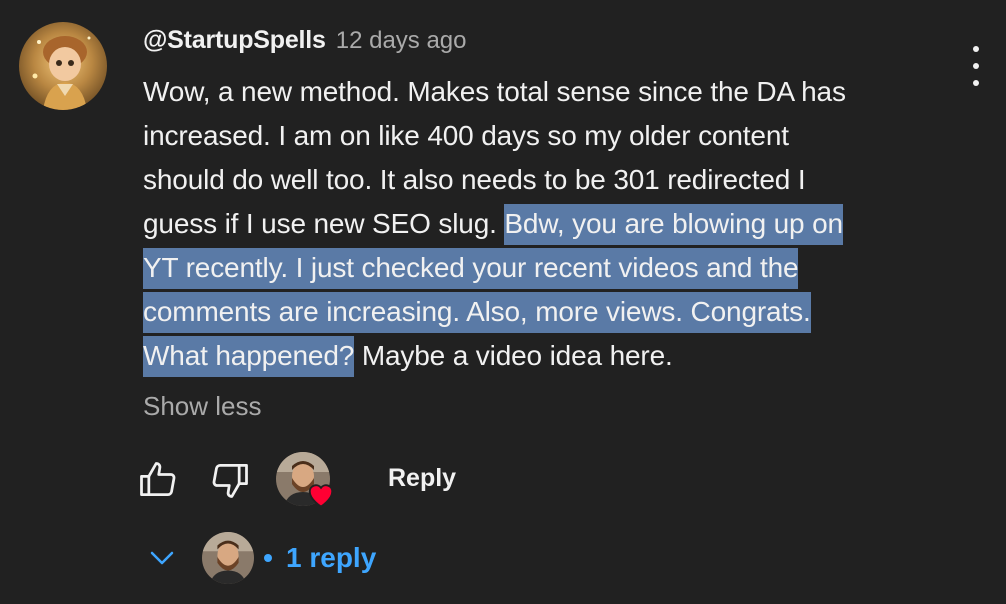  Describe the element at coordinates (248, 356) in the screenshot. I see `selected-text: What happened?` at that location.